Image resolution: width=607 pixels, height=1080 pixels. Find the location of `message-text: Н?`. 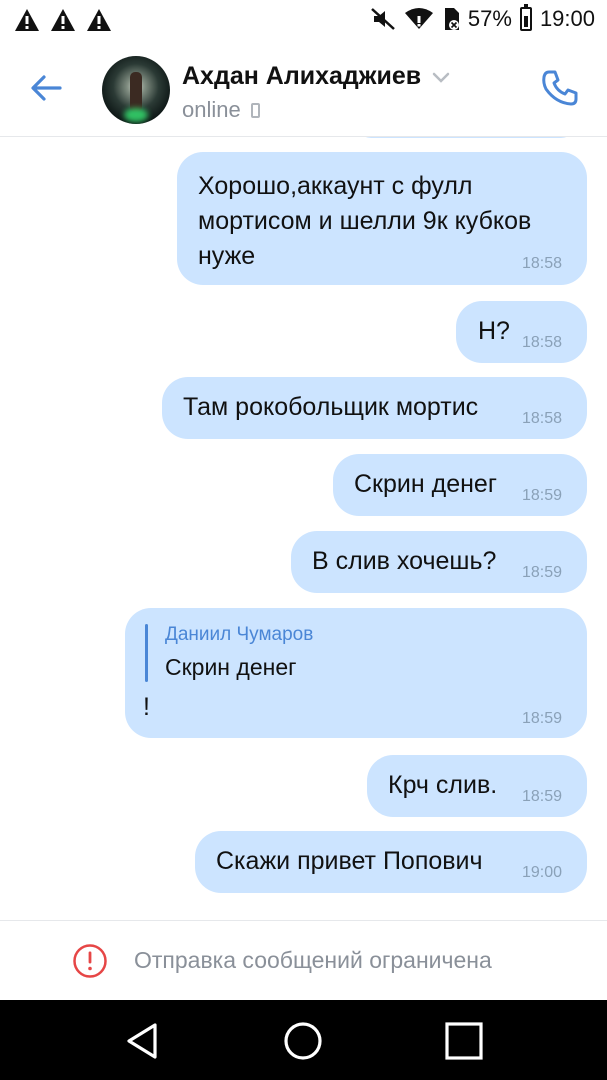

message-text: Н? is located at coordinates (494, 331).